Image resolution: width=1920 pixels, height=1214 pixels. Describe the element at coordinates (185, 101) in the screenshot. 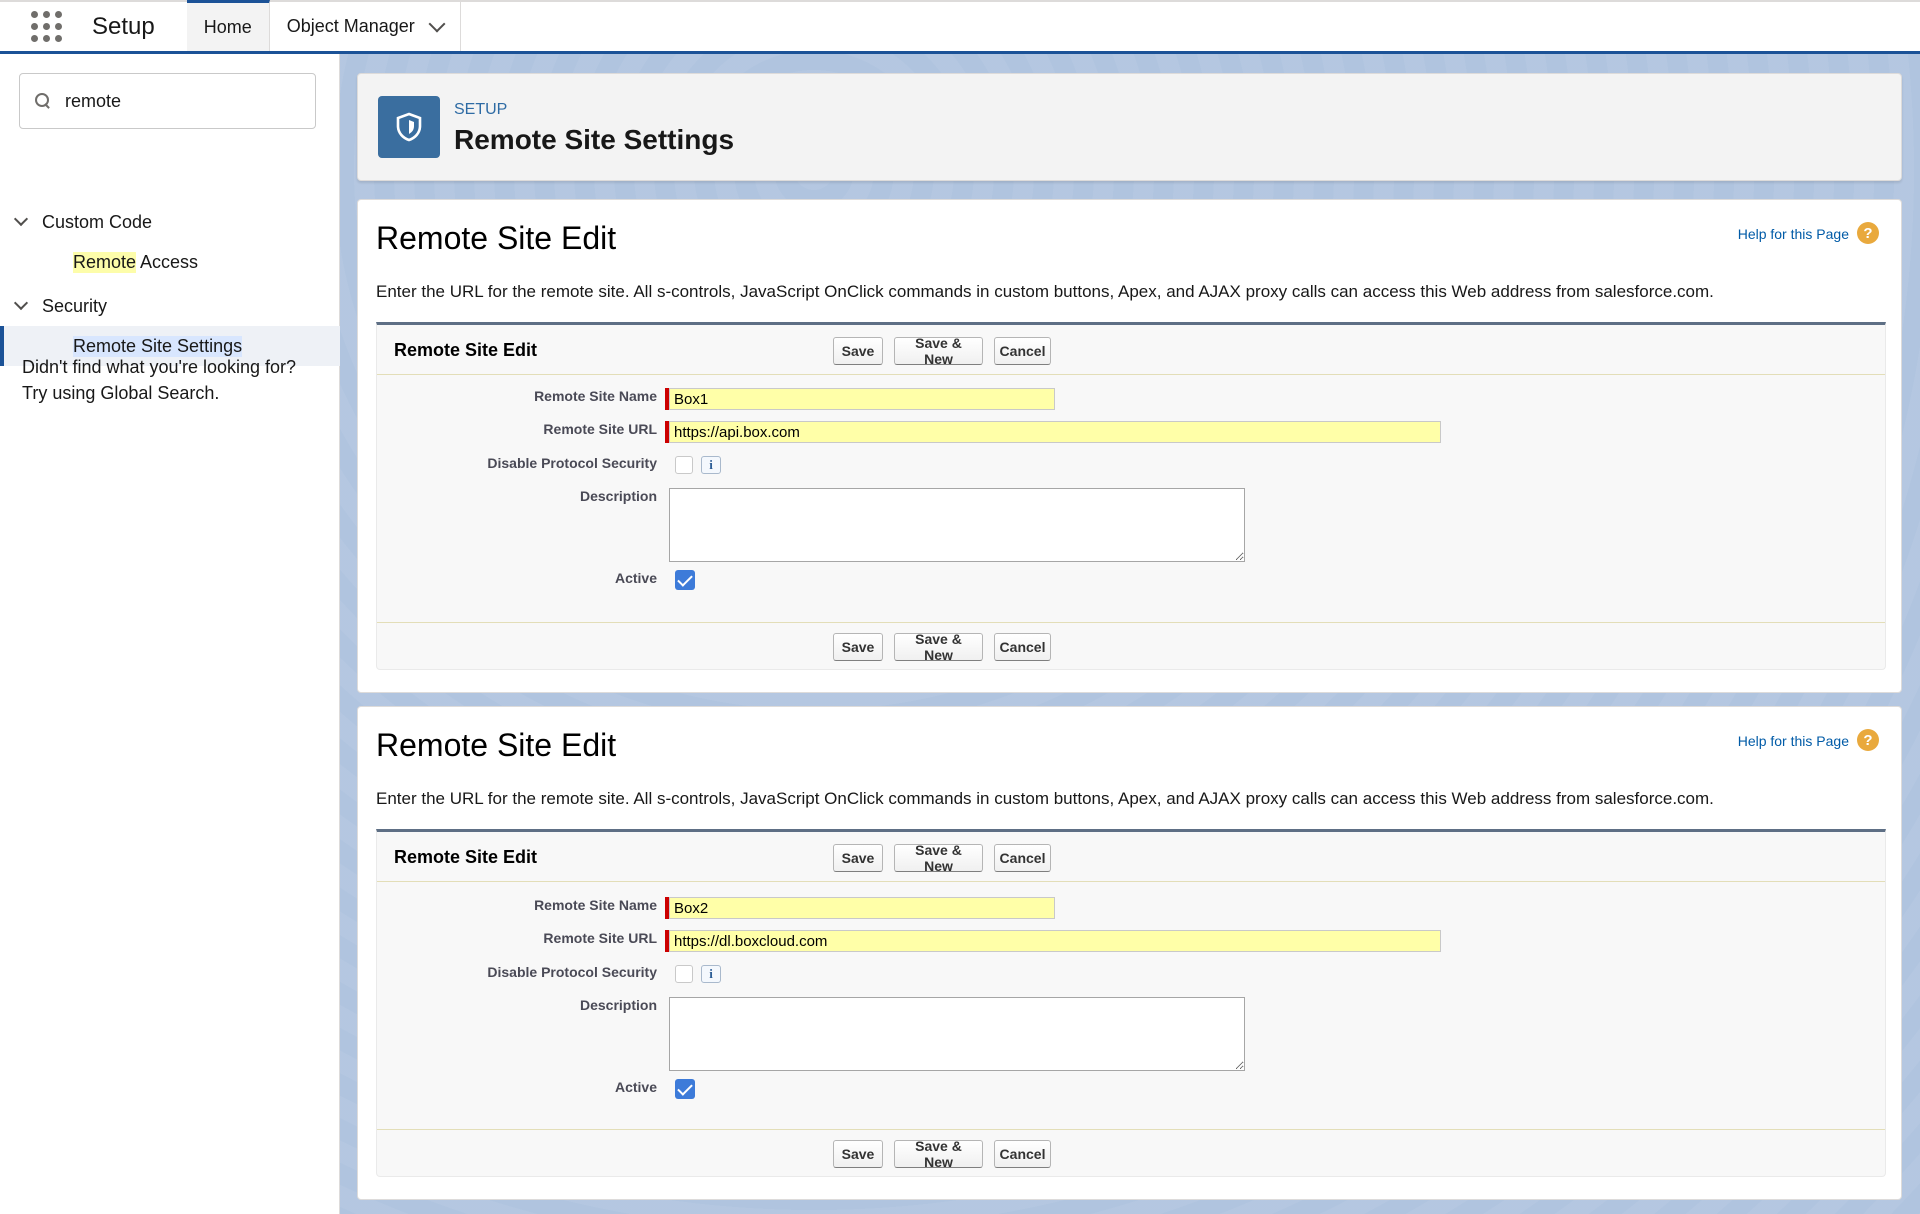

I see `quick-find-input` at that location.